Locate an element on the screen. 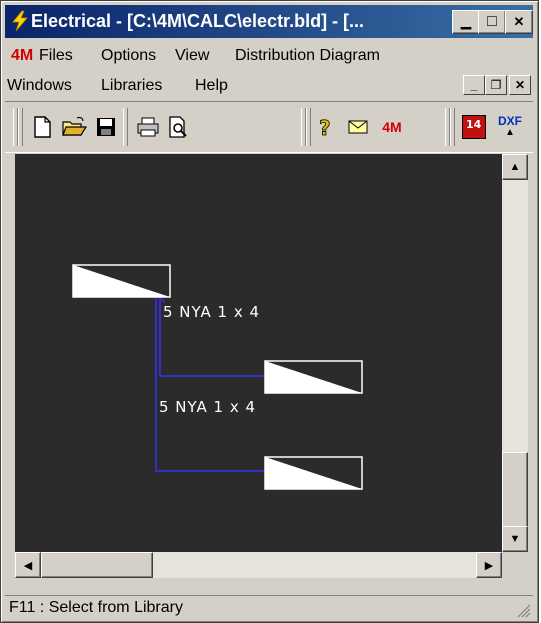 This screenshot has height=623, width=541. arrow-down-icon: ▼ is located at coordinates (515, 539).